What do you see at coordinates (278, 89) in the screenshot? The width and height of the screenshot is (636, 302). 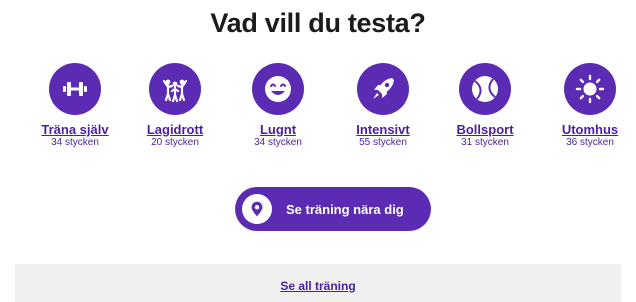 I see `happy-face-icon` at bounding box center [278, 89].